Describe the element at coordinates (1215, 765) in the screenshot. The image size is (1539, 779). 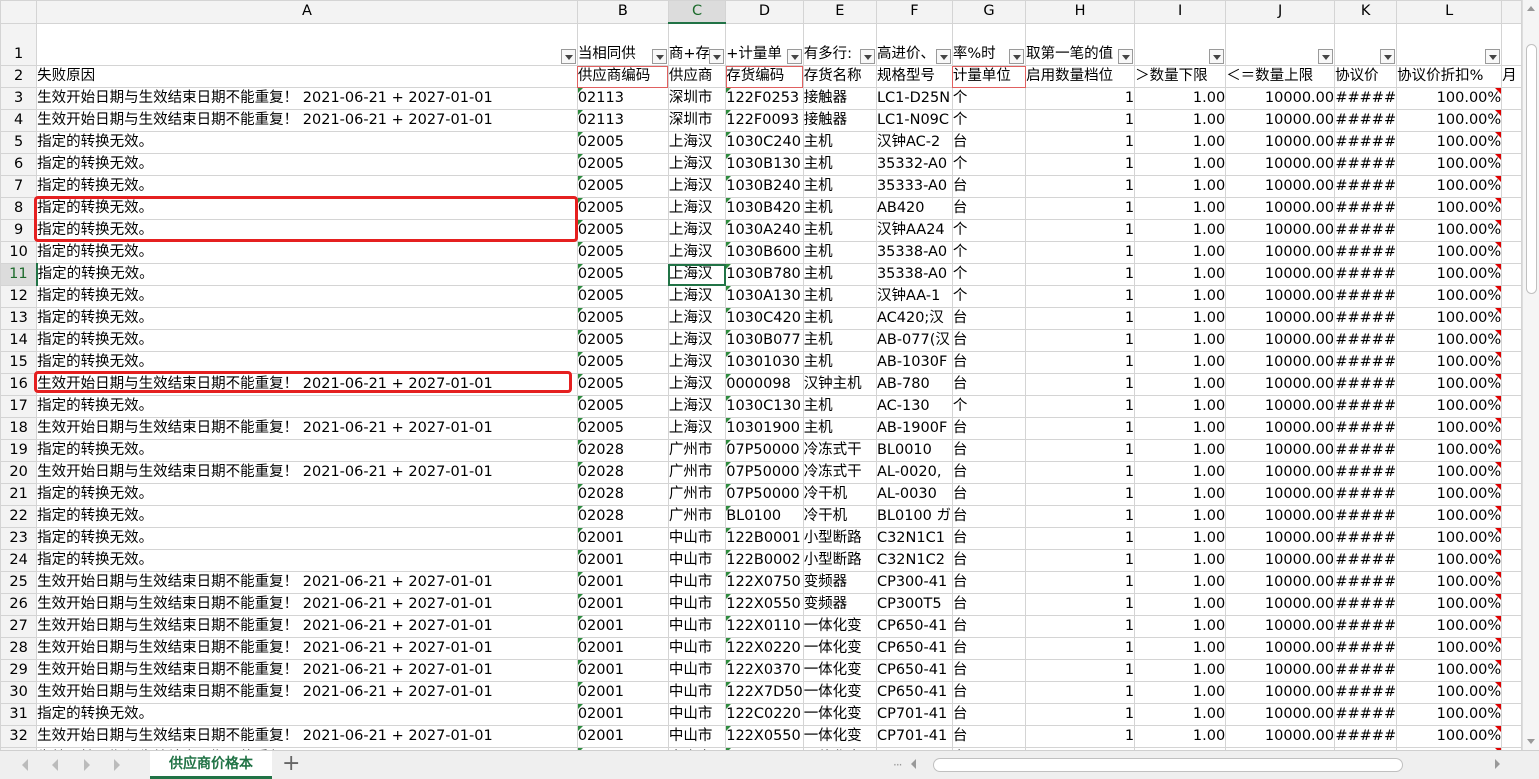
I see `horizontal-scrollbar` at that location.